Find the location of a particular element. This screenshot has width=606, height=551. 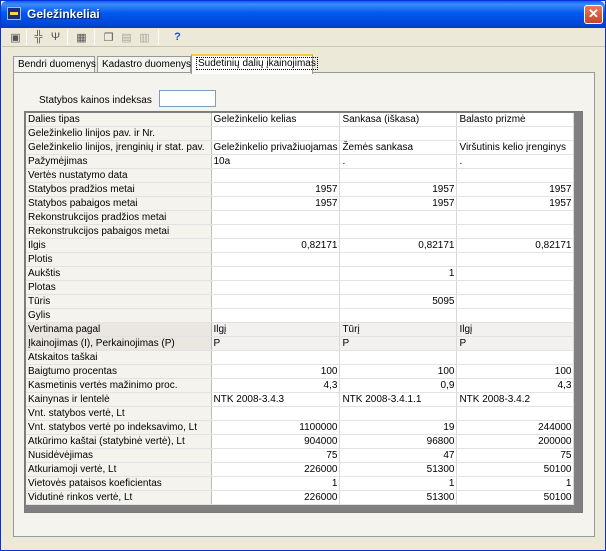

construction-index-input is located at coordinates (187, 98).